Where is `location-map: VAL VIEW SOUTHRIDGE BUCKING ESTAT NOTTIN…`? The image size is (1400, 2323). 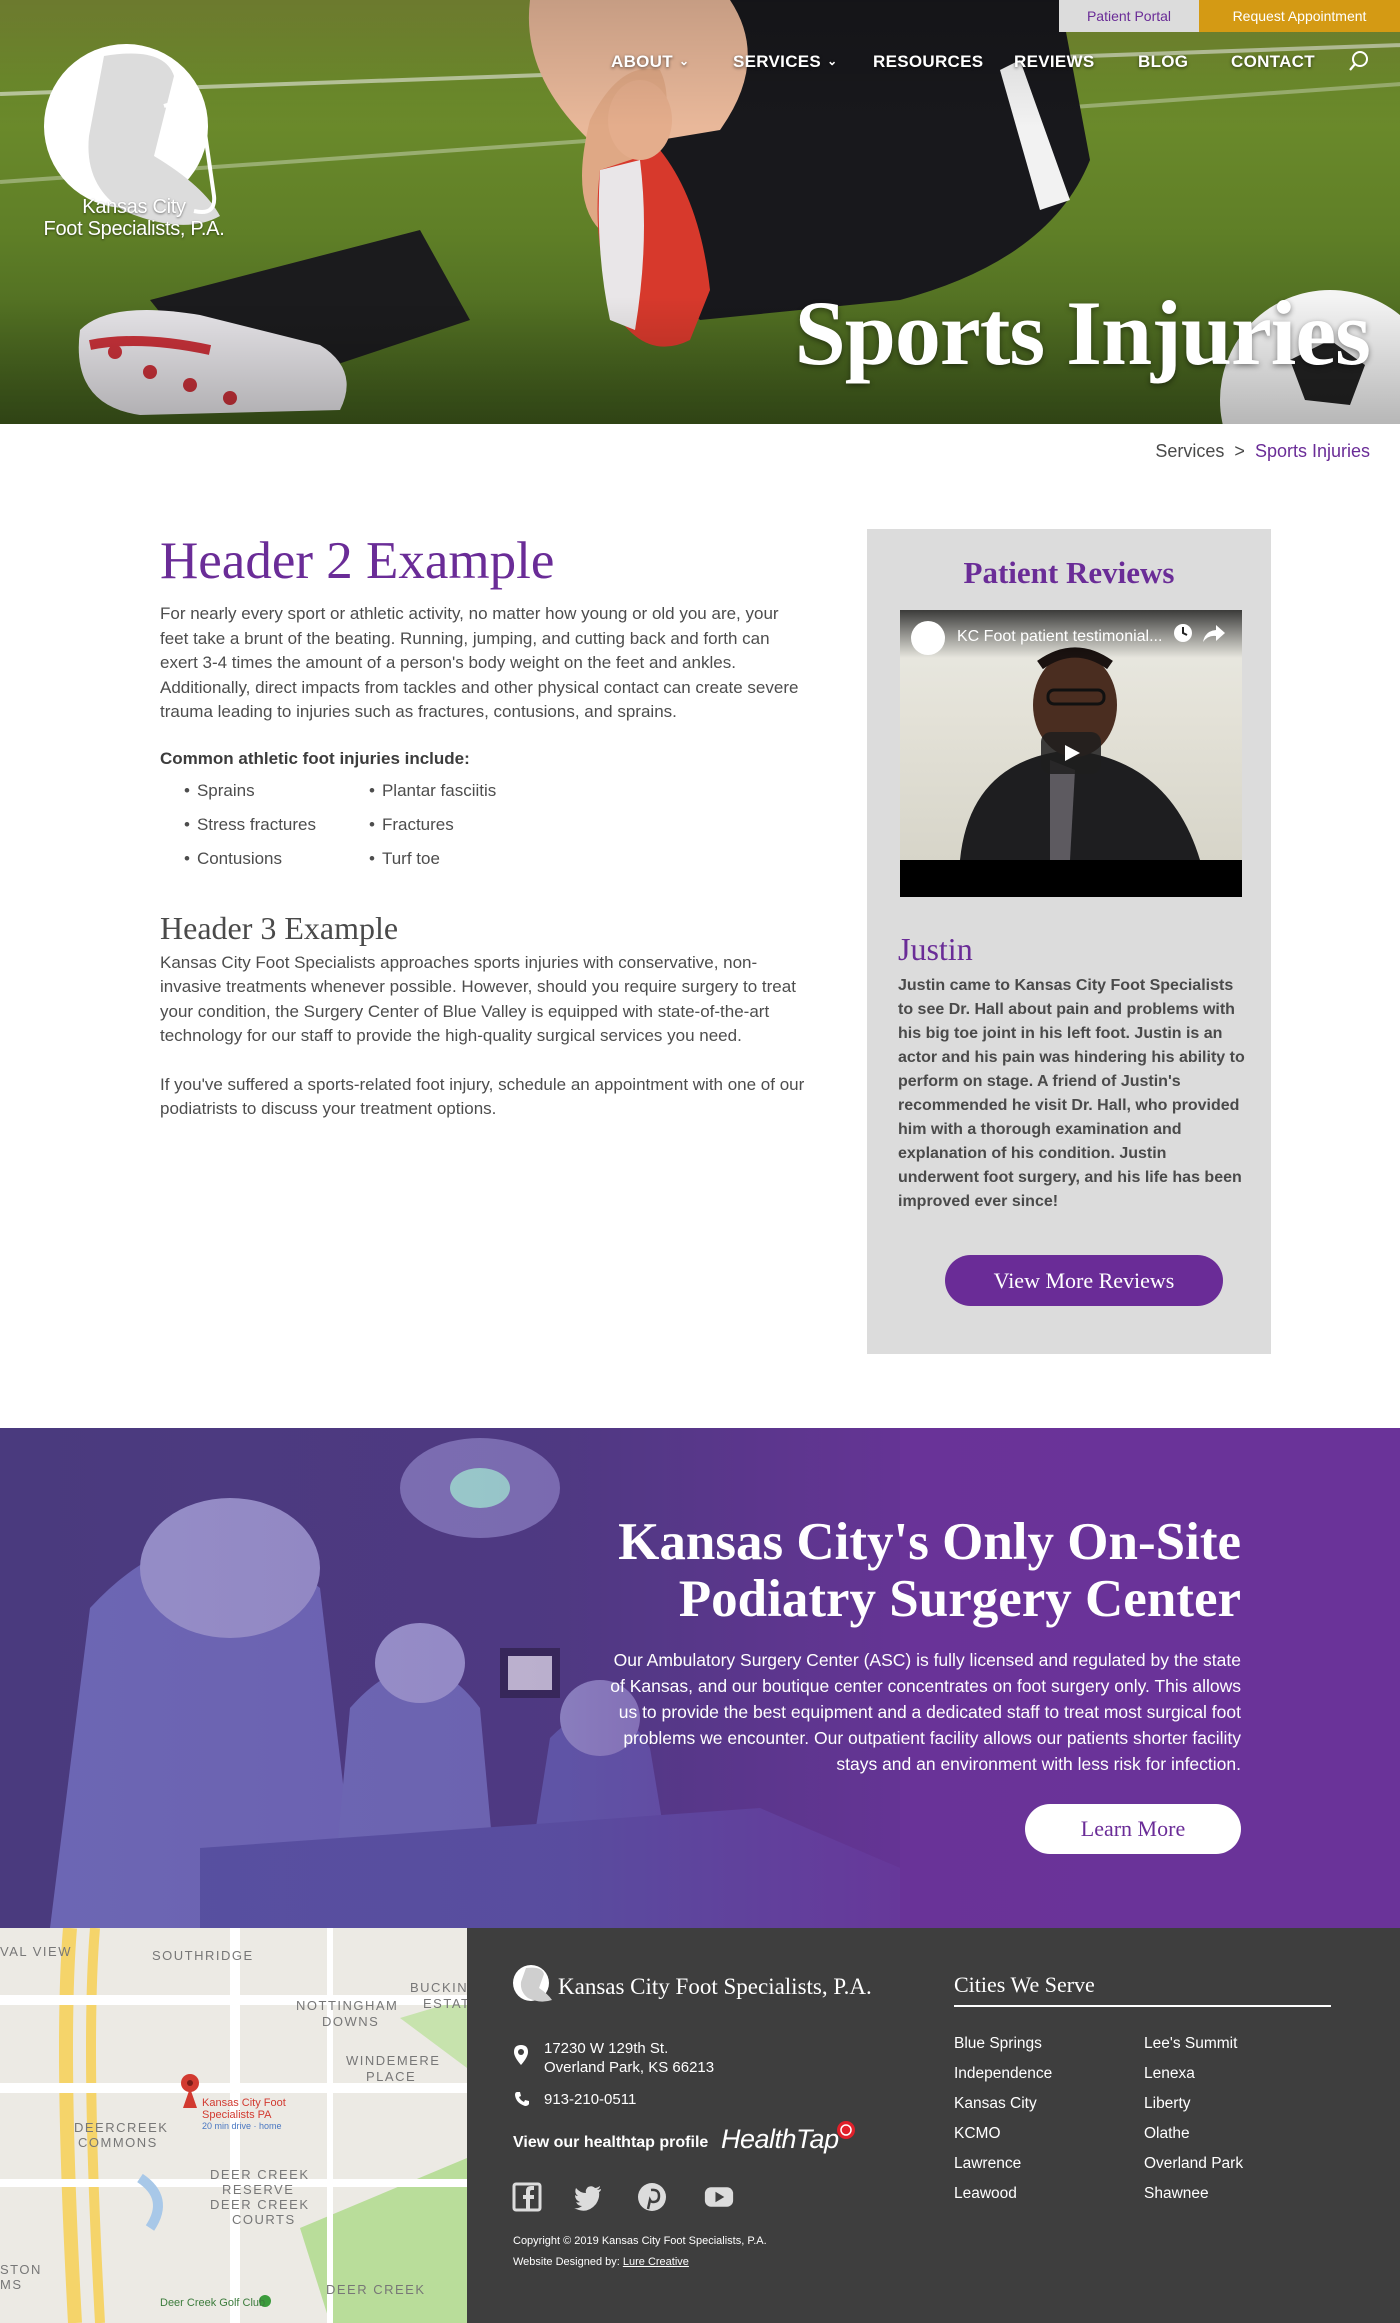
location-map: VAL VIEW SOUTHRIDGE BUCKING ESTAT NOTTIN… is located at coordinates (233, 2125).